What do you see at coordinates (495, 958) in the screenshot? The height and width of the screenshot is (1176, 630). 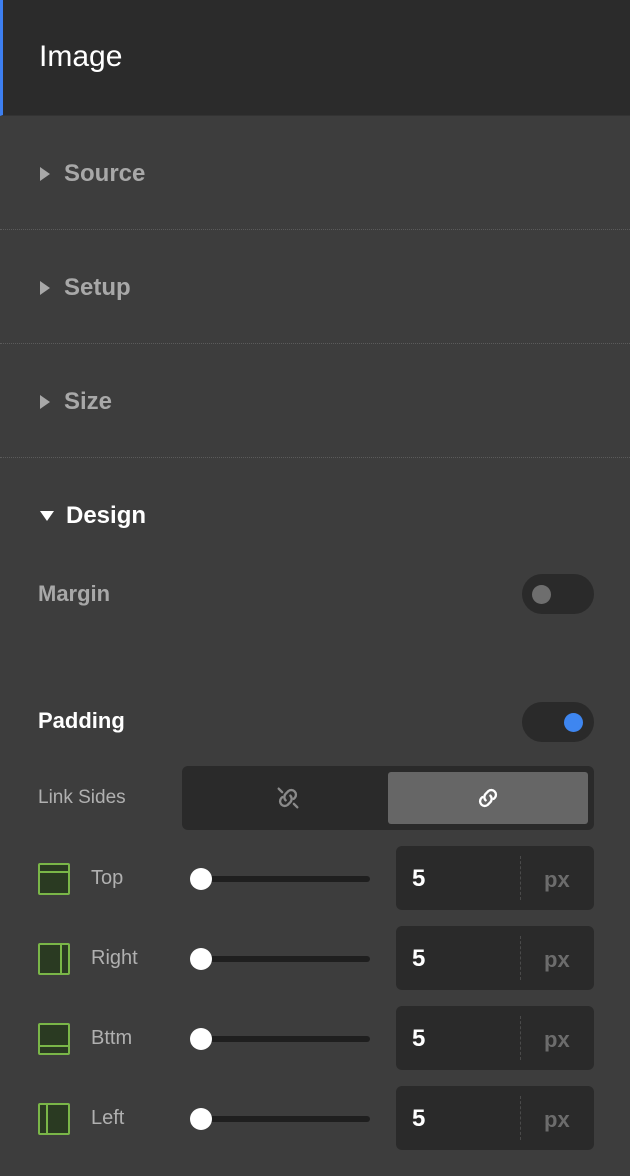 I see `padding-right-input: 5 px` at bounding box center [495, 958].